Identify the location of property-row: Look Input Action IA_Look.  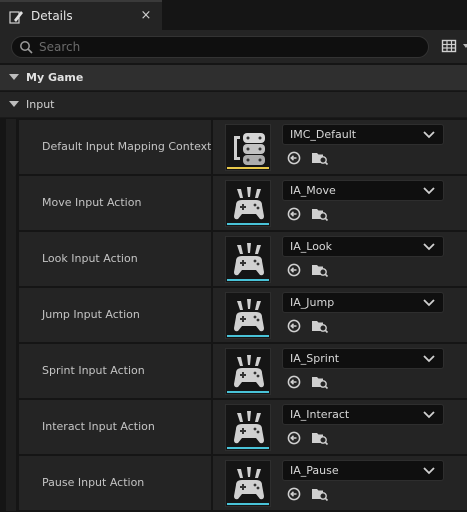
(233, 259).